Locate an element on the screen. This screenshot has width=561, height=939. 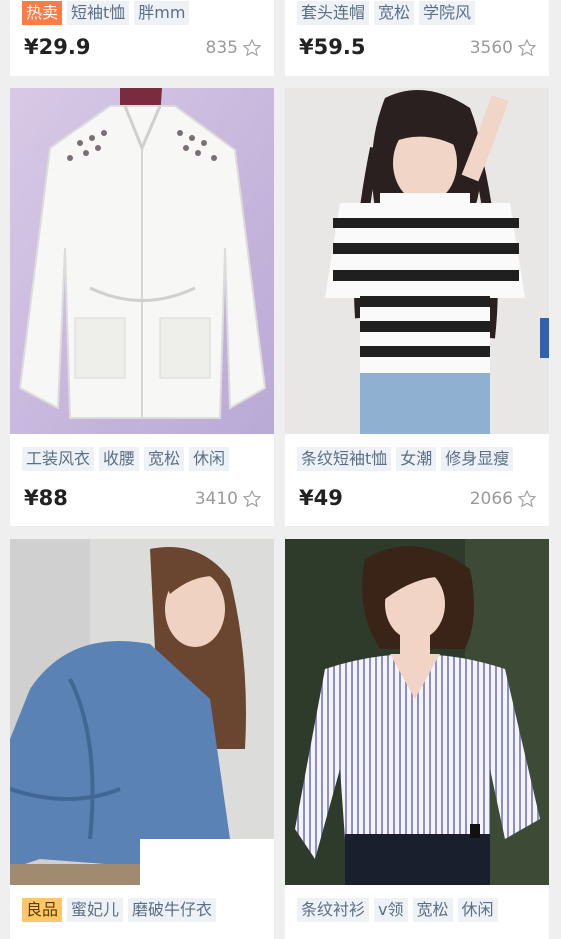
tag-list: 条纹衬衫 v领 宽松 休闲 is located at coordinates (397, 910).